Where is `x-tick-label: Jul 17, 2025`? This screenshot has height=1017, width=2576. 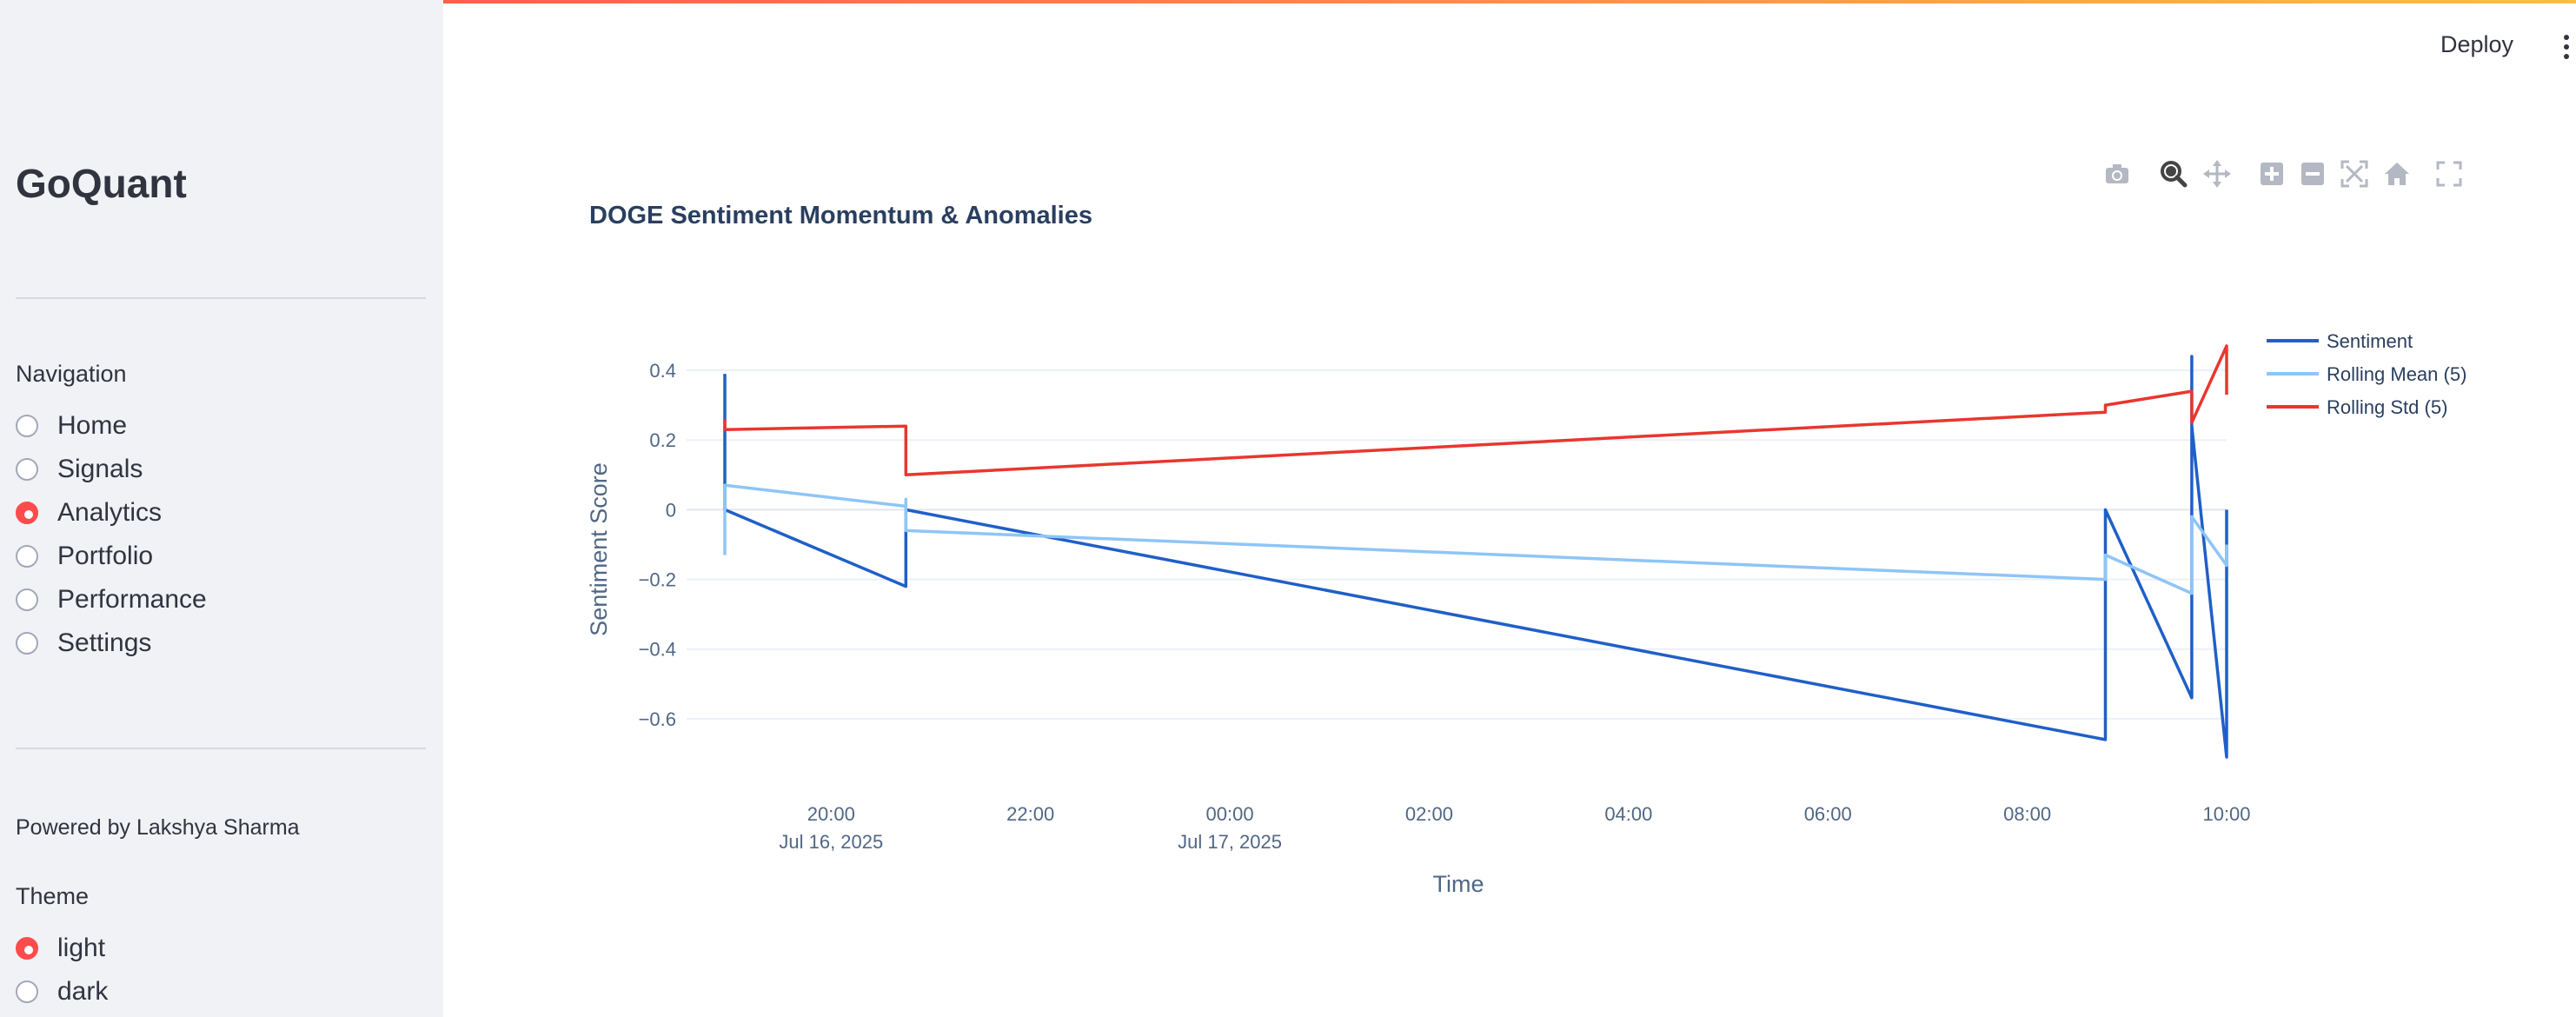
x-tick-label: Jul 17, 2025 is located at coordinates (1230, 842).